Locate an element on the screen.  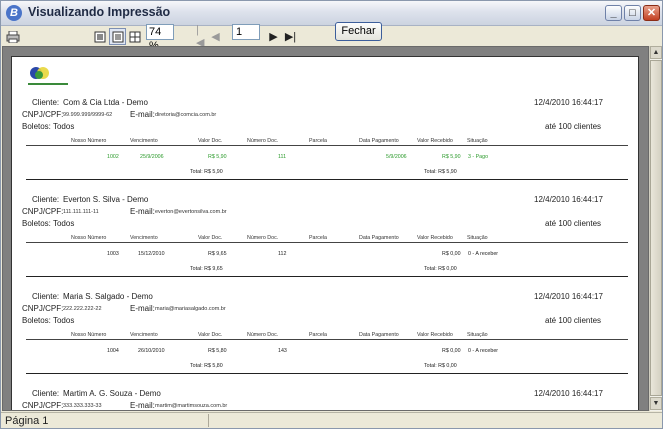
cpf-value: 333.333.333-33 is located at coordinates (82, 406).